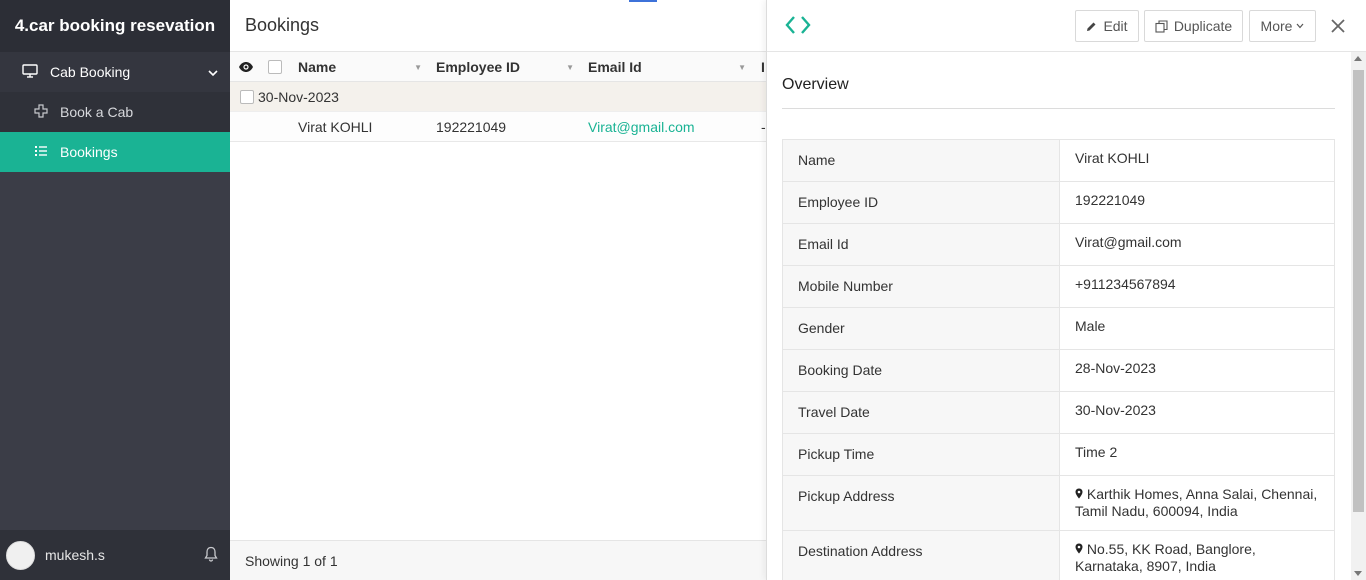  What do you see at coordinates (1193, 26) in the screenshot?
I see `duplicate-button: Duplicate` at bounding box center [1193, 26].